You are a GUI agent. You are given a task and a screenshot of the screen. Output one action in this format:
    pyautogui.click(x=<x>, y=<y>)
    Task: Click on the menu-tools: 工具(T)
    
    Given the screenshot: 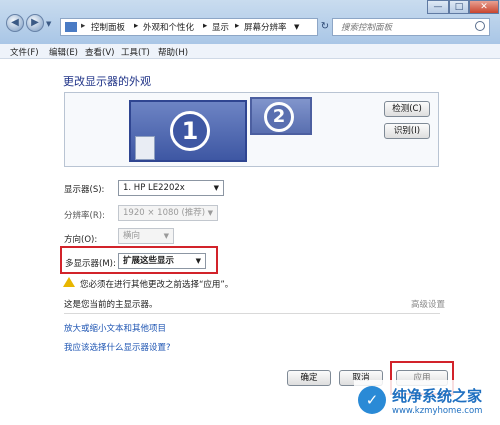 What is the action you would take?
    pyautogui.click(x=135, y=52)
    